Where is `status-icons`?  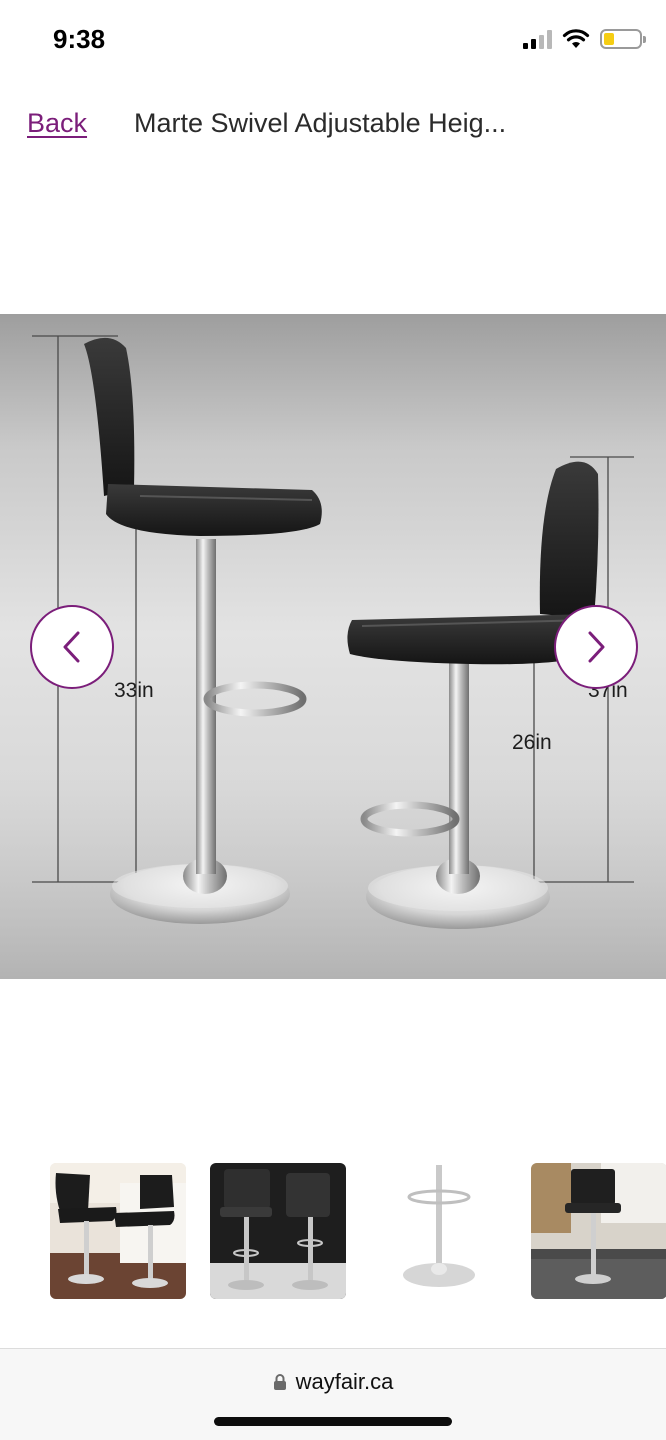
status-icons is located at coordinates (584, 39).